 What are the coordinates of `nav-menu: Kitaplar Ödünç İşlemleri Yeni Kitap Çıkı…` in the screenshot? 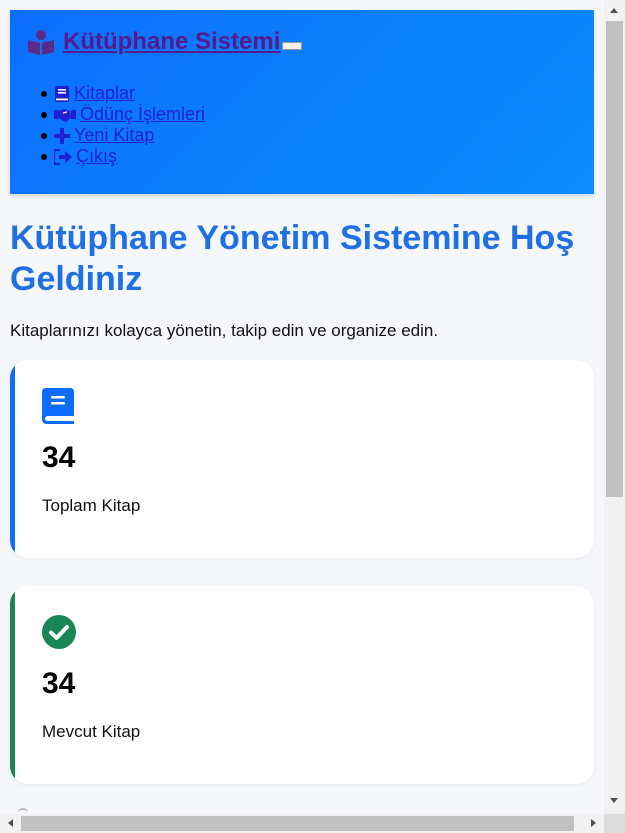 It's located at (122, 125).